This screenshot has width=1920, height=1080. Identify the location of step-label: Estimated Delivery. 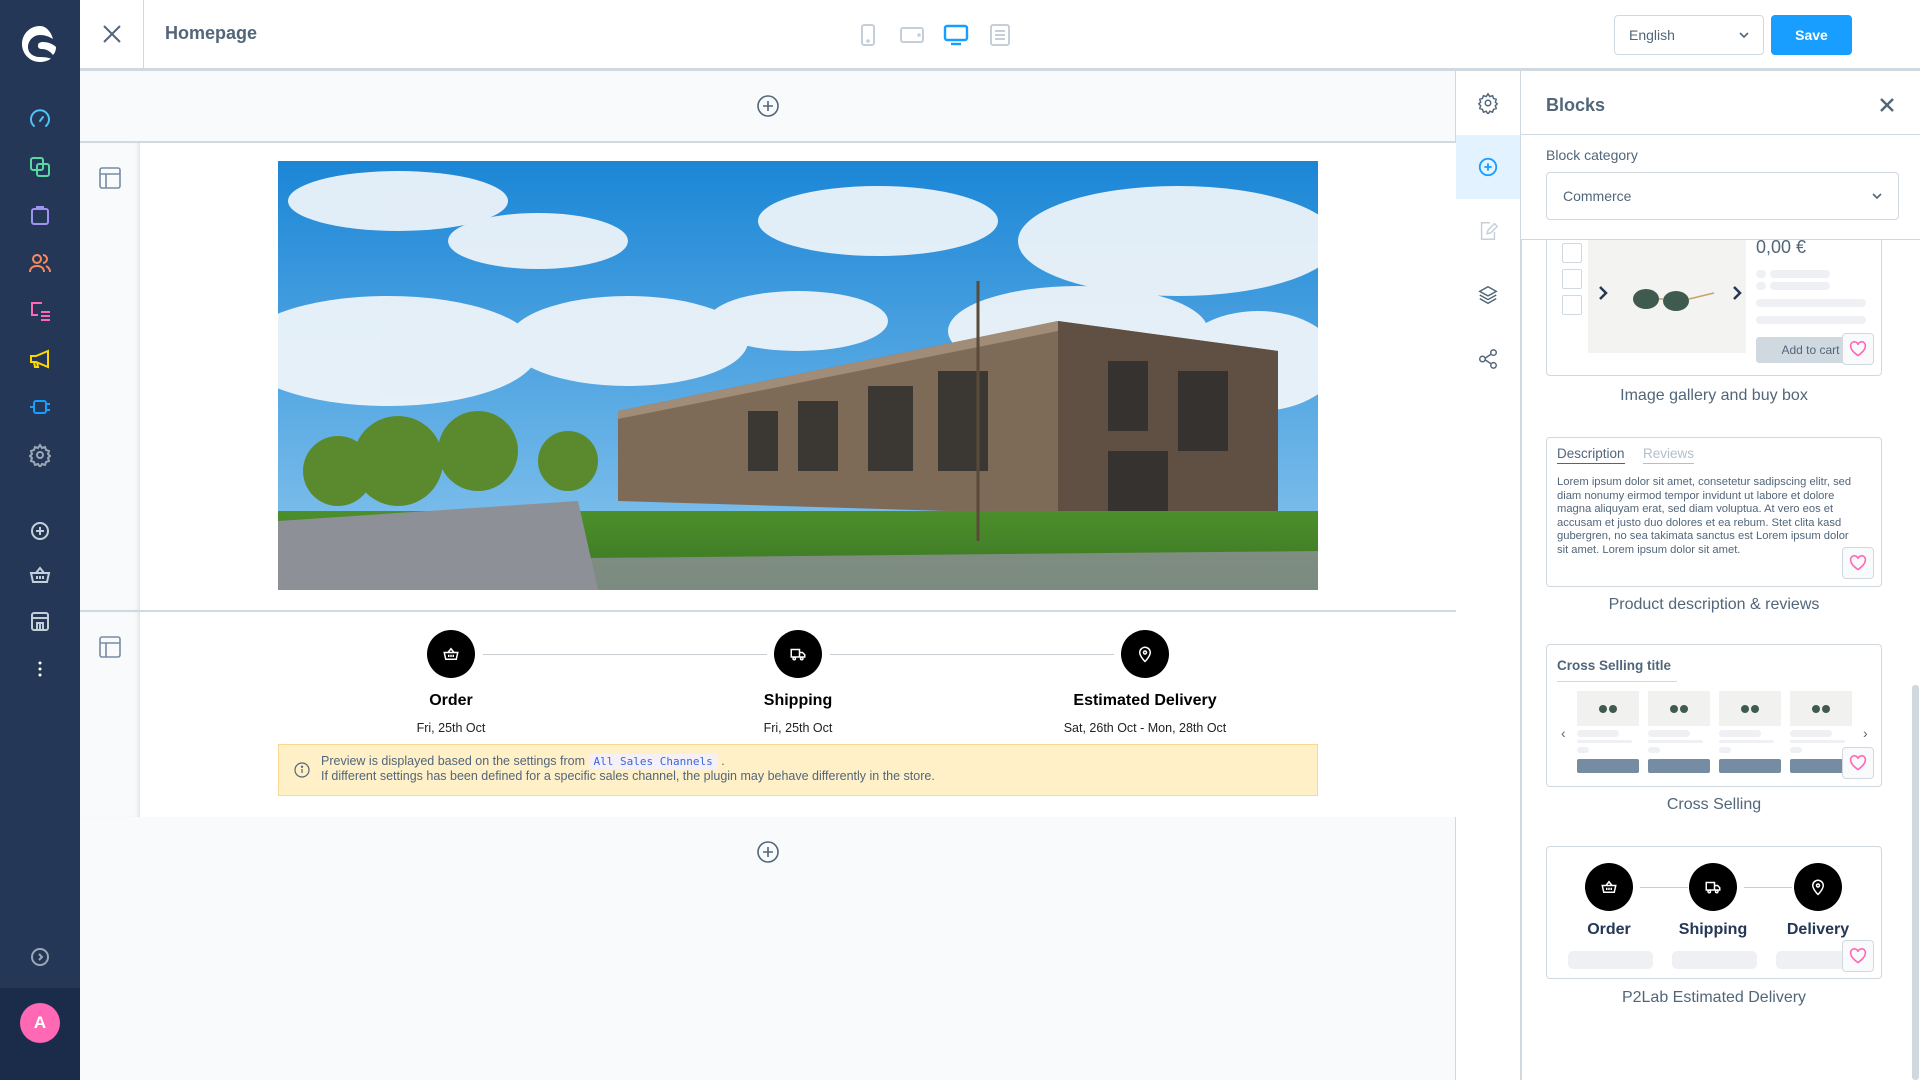
(1145, 700).